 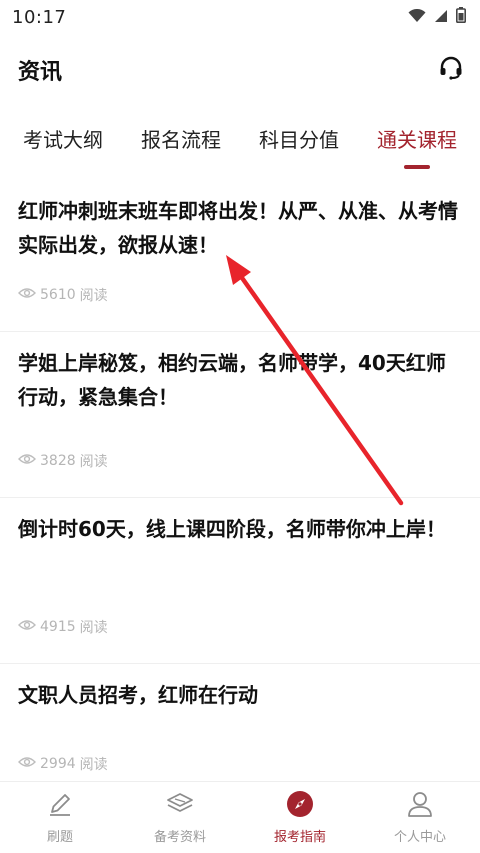 I want to click on category-tabs: 考试大纲 报名流程 科目分值 通关课程, so click(x=240, y=139).